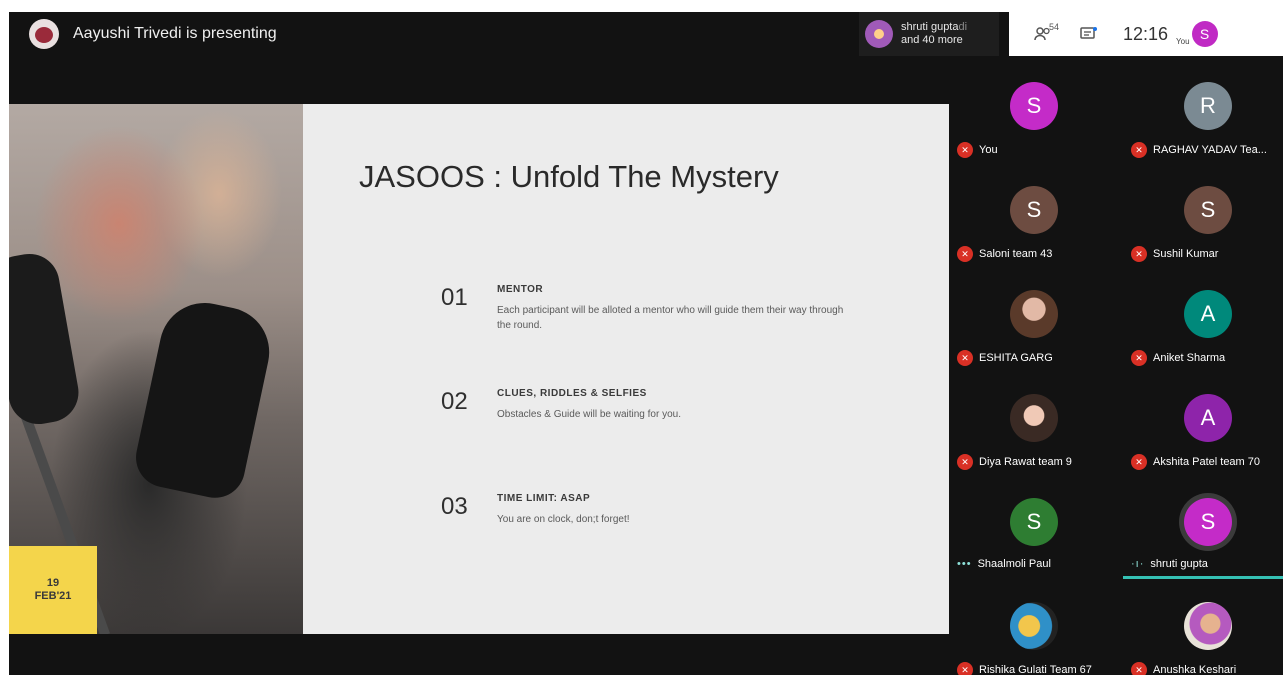 The width and height of the screenshot is (1283, 675). I want to click on participant-tile: ✕ Diya Rawat team 9, so click(1032, 420).